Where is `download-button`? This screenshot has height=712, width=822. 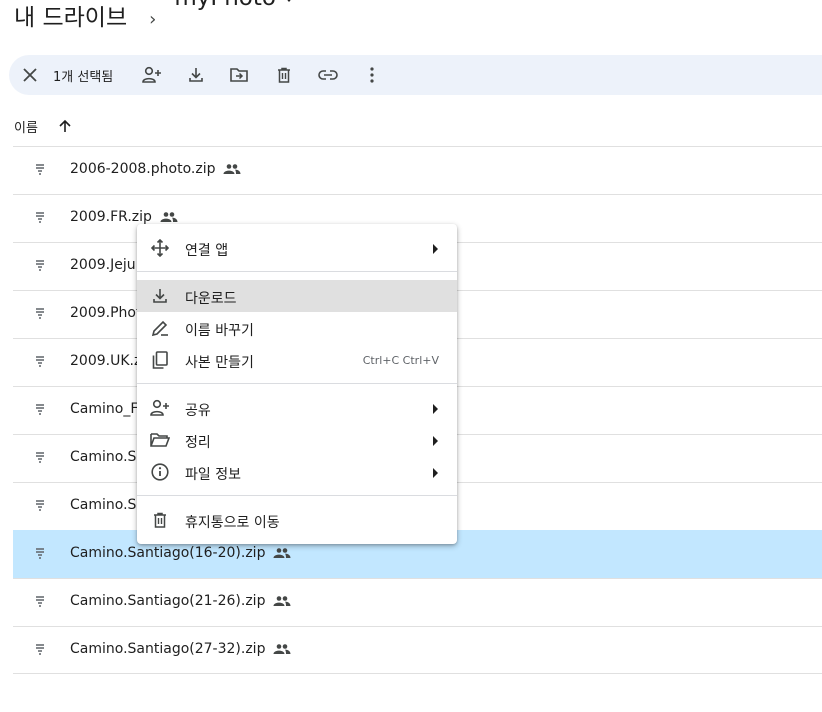 download-button is located at coordinates (196, 75).